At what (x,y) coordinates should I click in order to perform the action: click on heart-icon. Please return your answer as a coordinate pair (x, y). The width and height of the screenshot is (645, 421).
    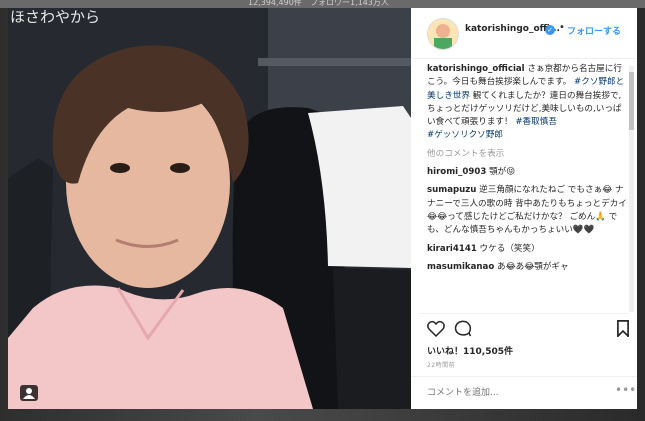
    Looking at the image, I should click on (436, 330).